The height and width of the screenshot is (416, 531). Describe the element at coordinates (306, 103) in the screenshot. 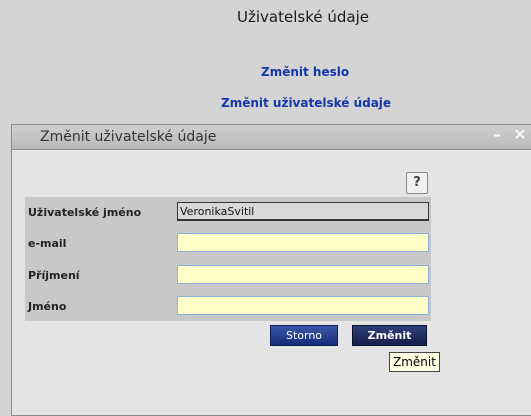

I see `change-user-data-link: Změnit uživatelské údaje` at that location.